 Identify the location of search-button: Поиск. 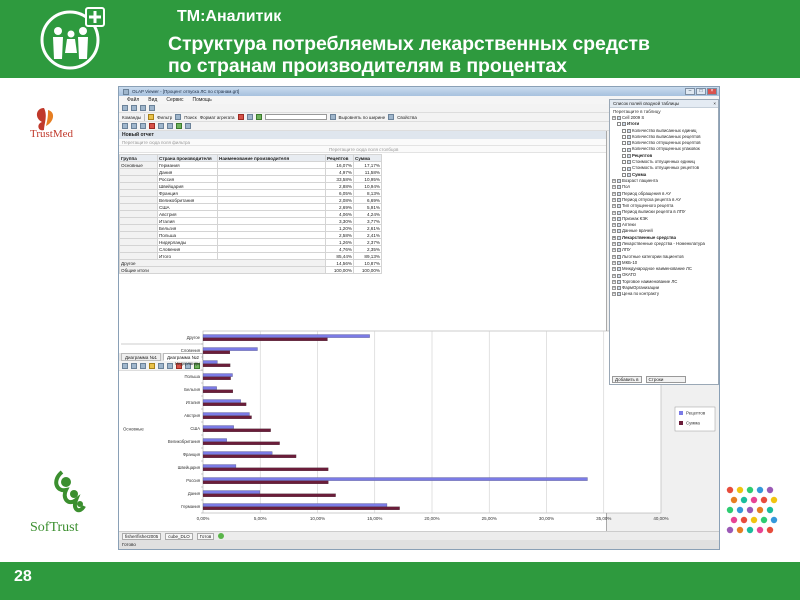
(190, 117).